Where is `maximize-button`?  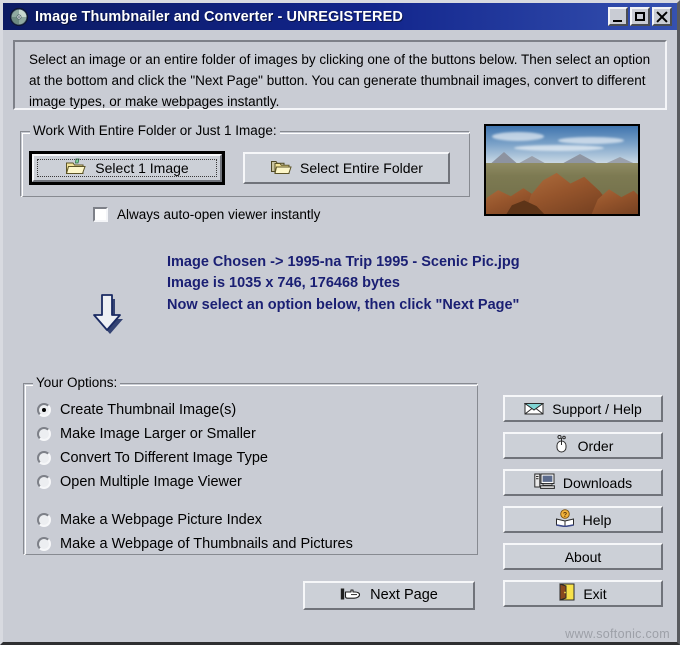
maximize-button is located at coordinates (640, 16).